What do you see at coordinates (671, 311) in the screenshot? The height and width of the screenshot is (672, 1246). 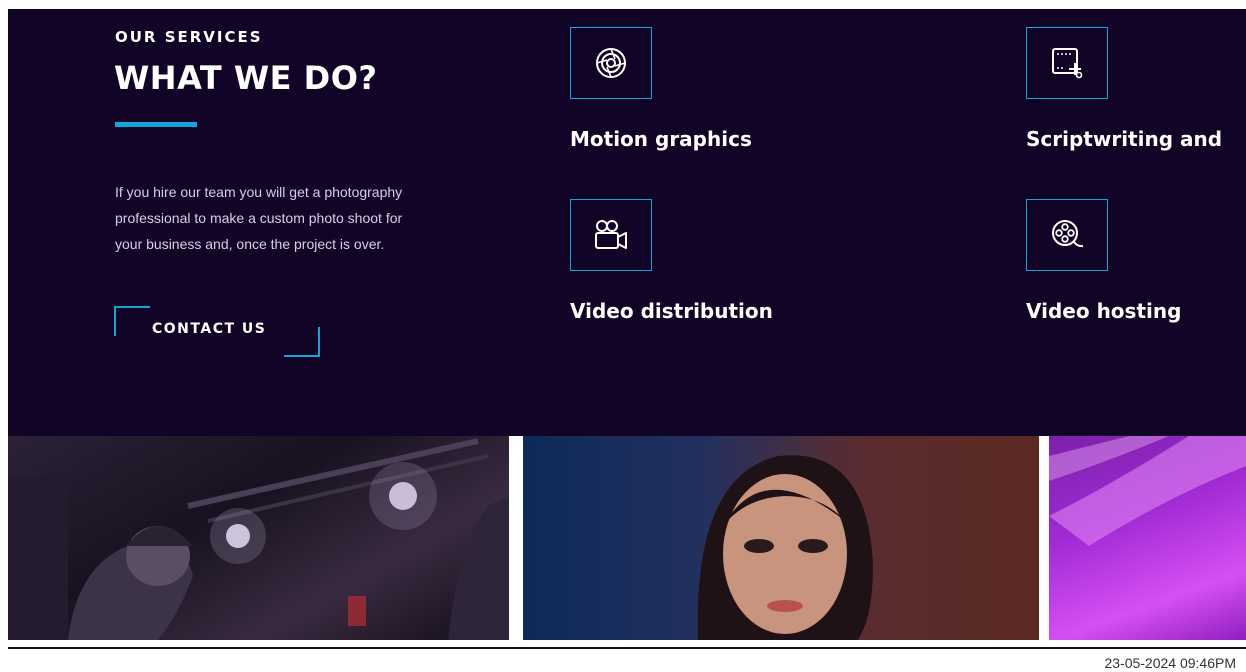 I see `service-title: Video distribution` at bounding box center [671, 311].